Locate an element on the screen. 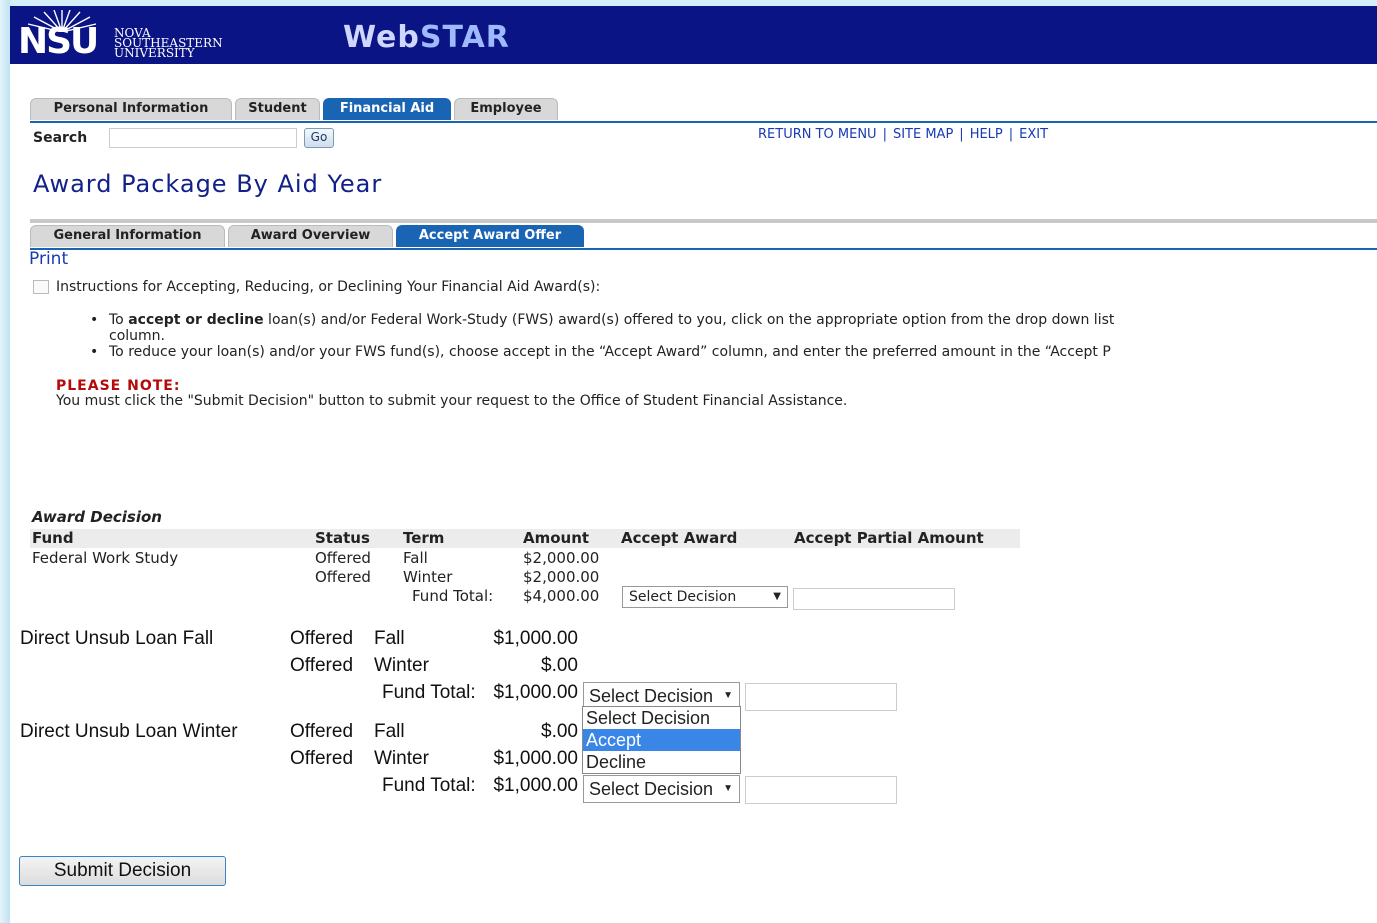 This screenshot has height=923, width=1377. fund-name-unsub-winter: Direct Unsub Loan Winter is located at coordinates (129, 731).